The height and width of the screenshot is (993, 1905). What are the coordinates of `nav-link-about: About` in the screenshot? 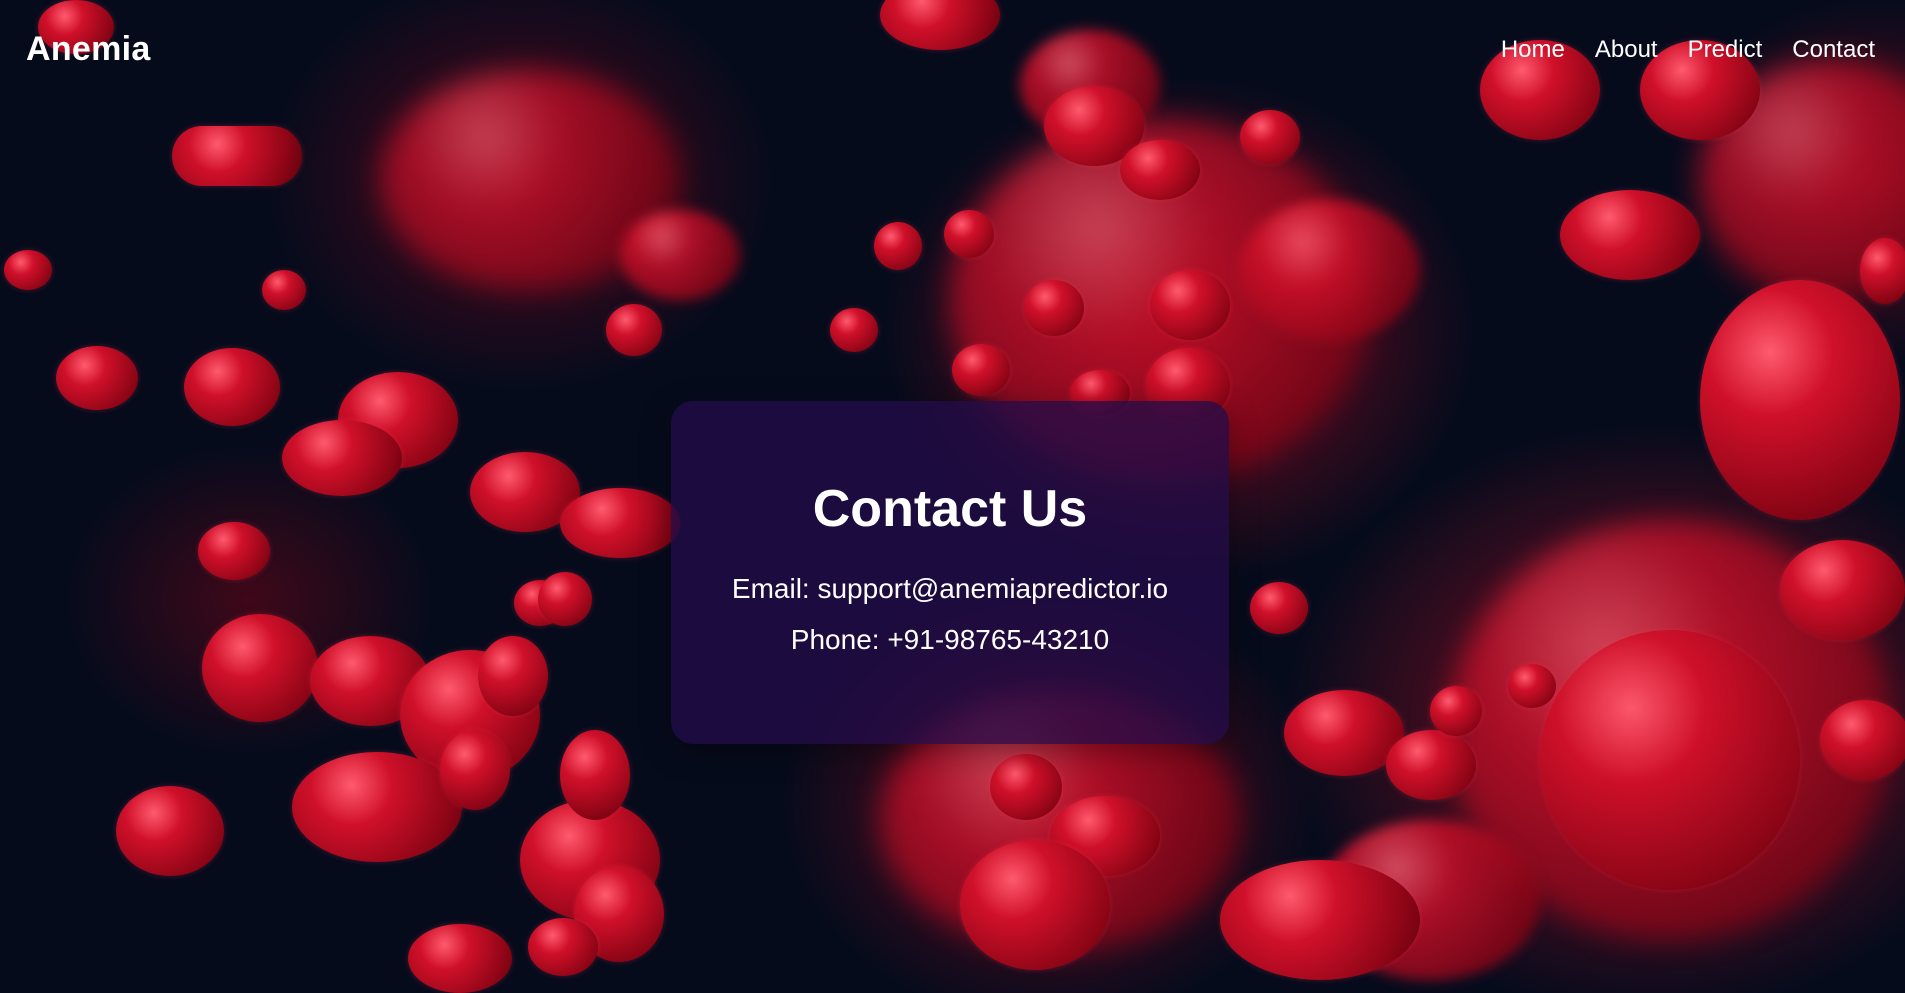 It's located at (1626, 50).